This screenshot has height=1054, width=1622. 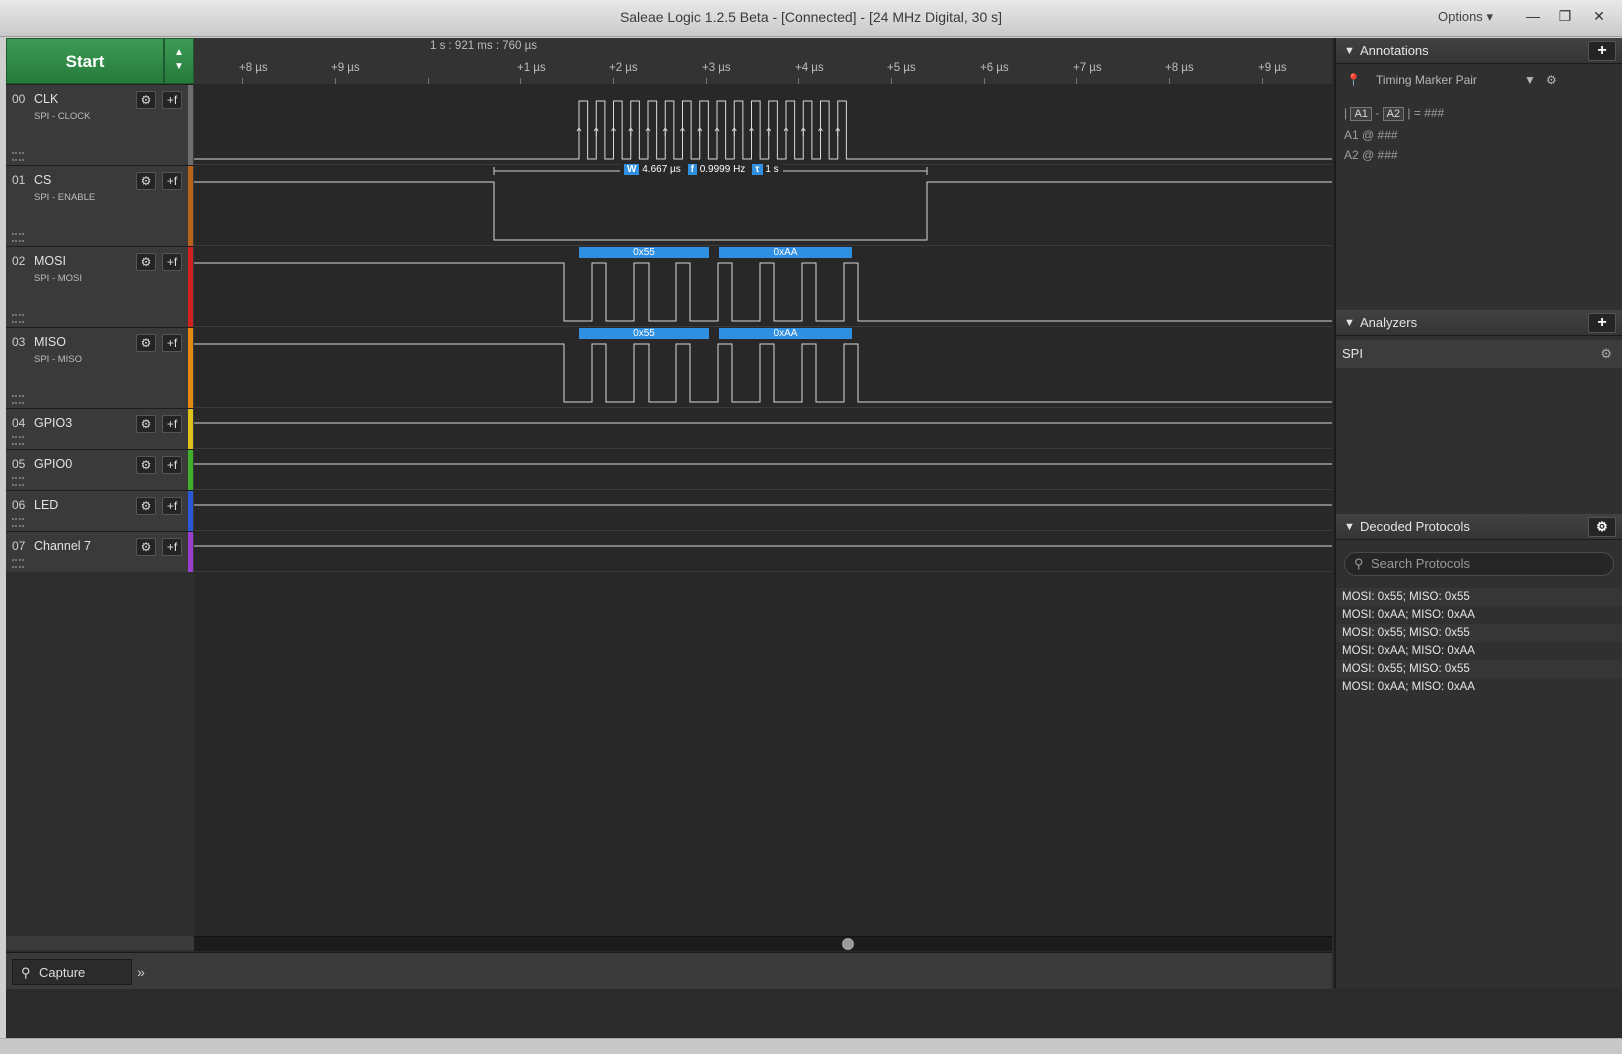 I want to click on channel-number: 06, so click(x=19, y=505).